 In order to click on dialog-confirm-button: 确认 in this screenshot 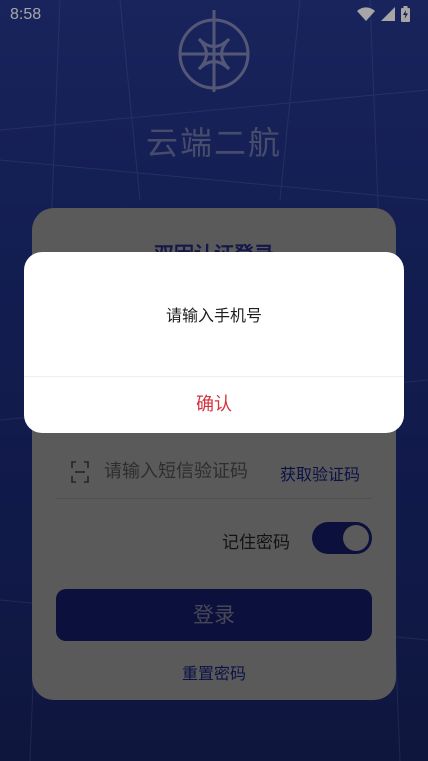, I will do `click(214, 405)`.